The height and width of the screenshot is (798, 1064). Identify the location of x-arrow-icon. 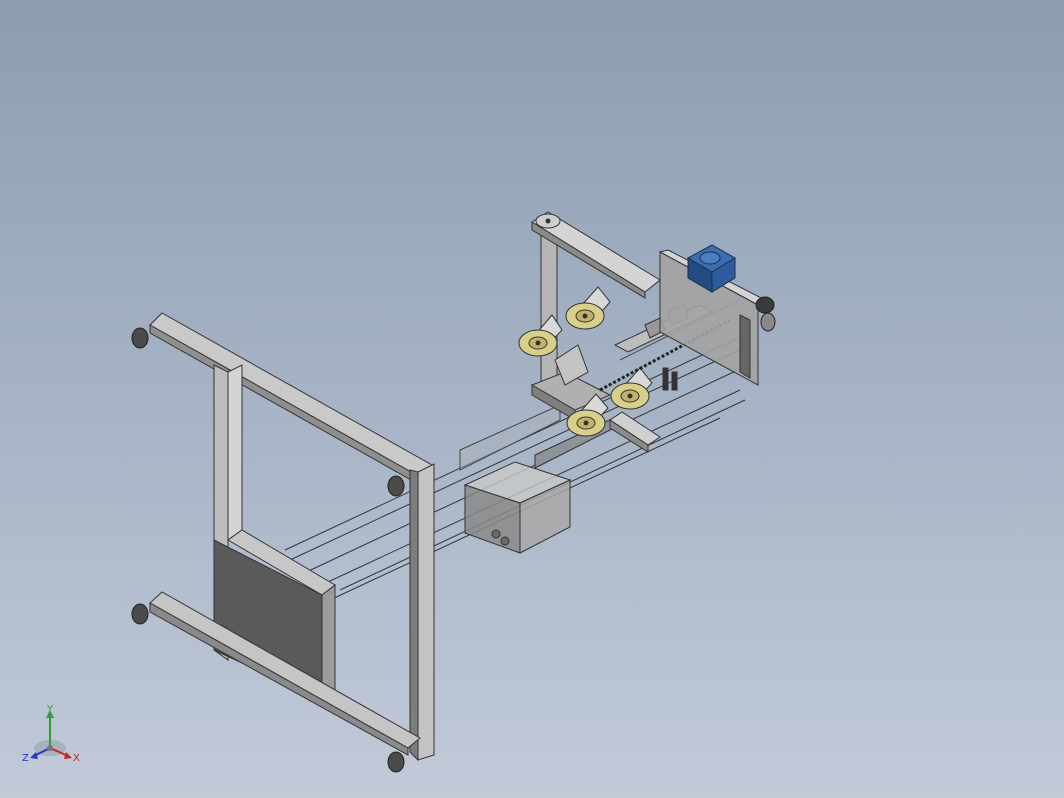
(68, 755).